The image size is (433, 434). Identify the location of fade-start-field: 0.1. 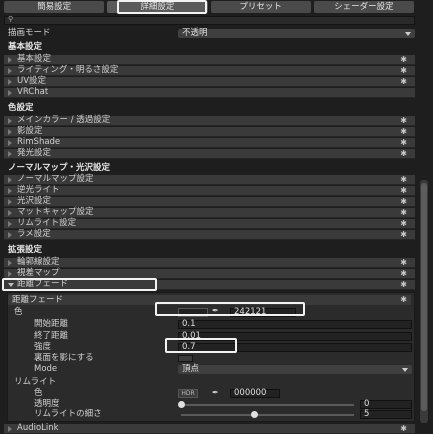
(295, 324).